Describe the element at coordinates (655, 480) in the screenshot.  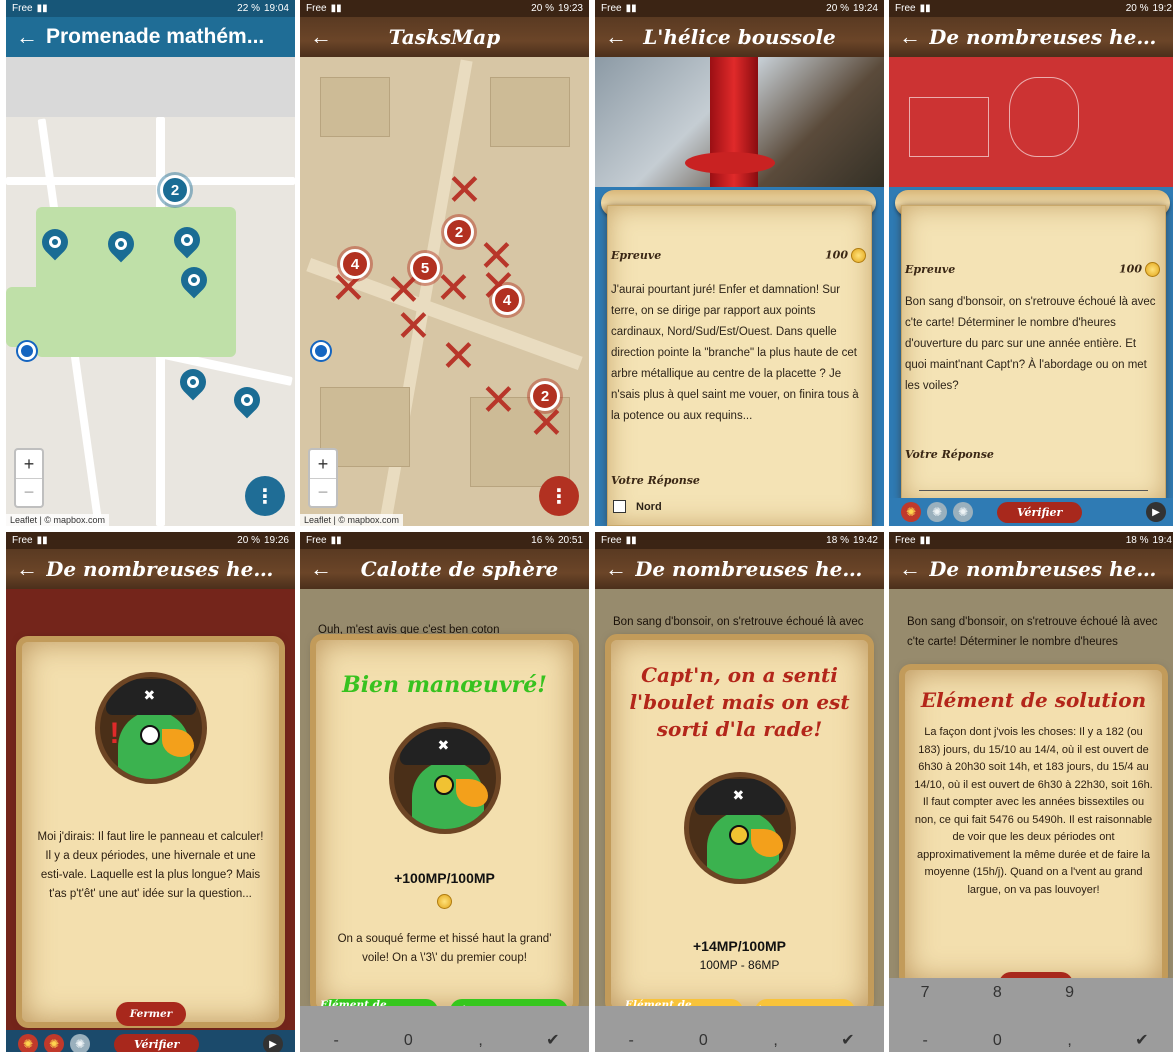
I see `answer-label: Votre Réponse` at that location.